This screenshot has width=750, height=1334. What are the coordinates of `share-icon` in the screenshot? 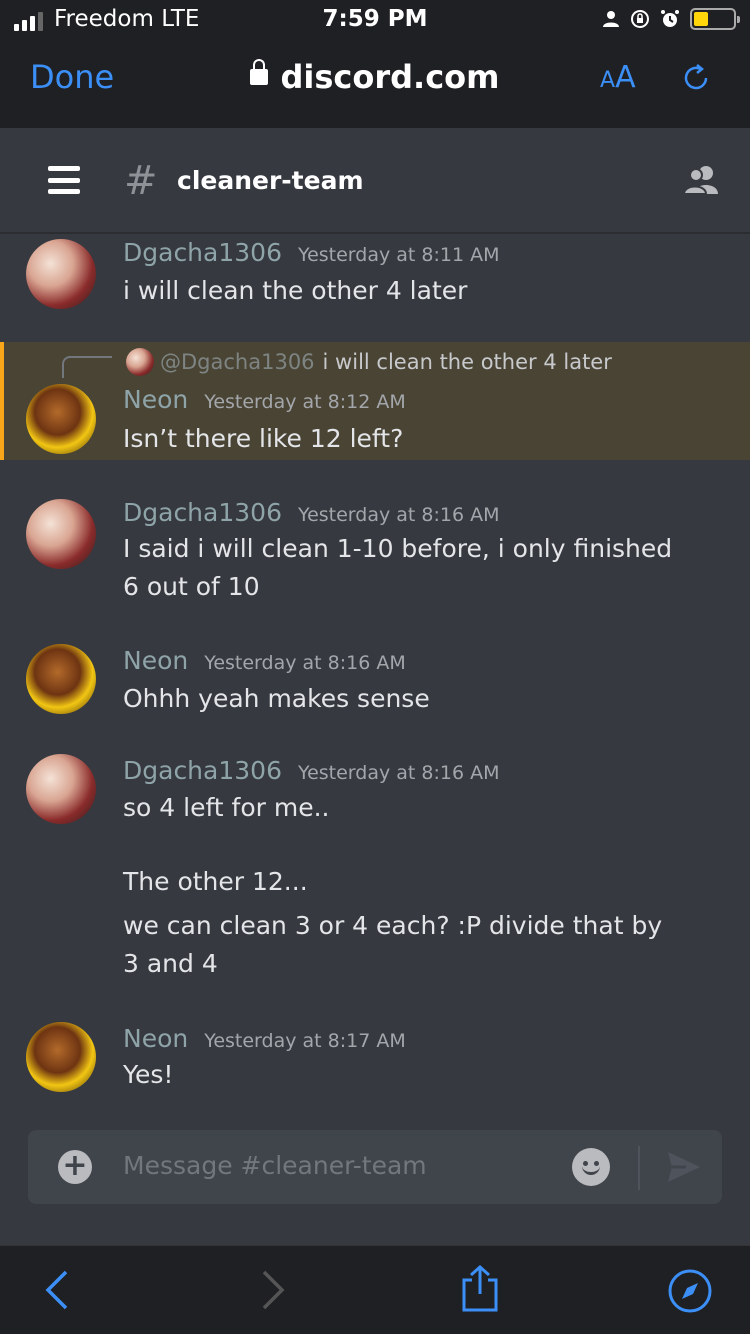 It's located at (480, 1289).